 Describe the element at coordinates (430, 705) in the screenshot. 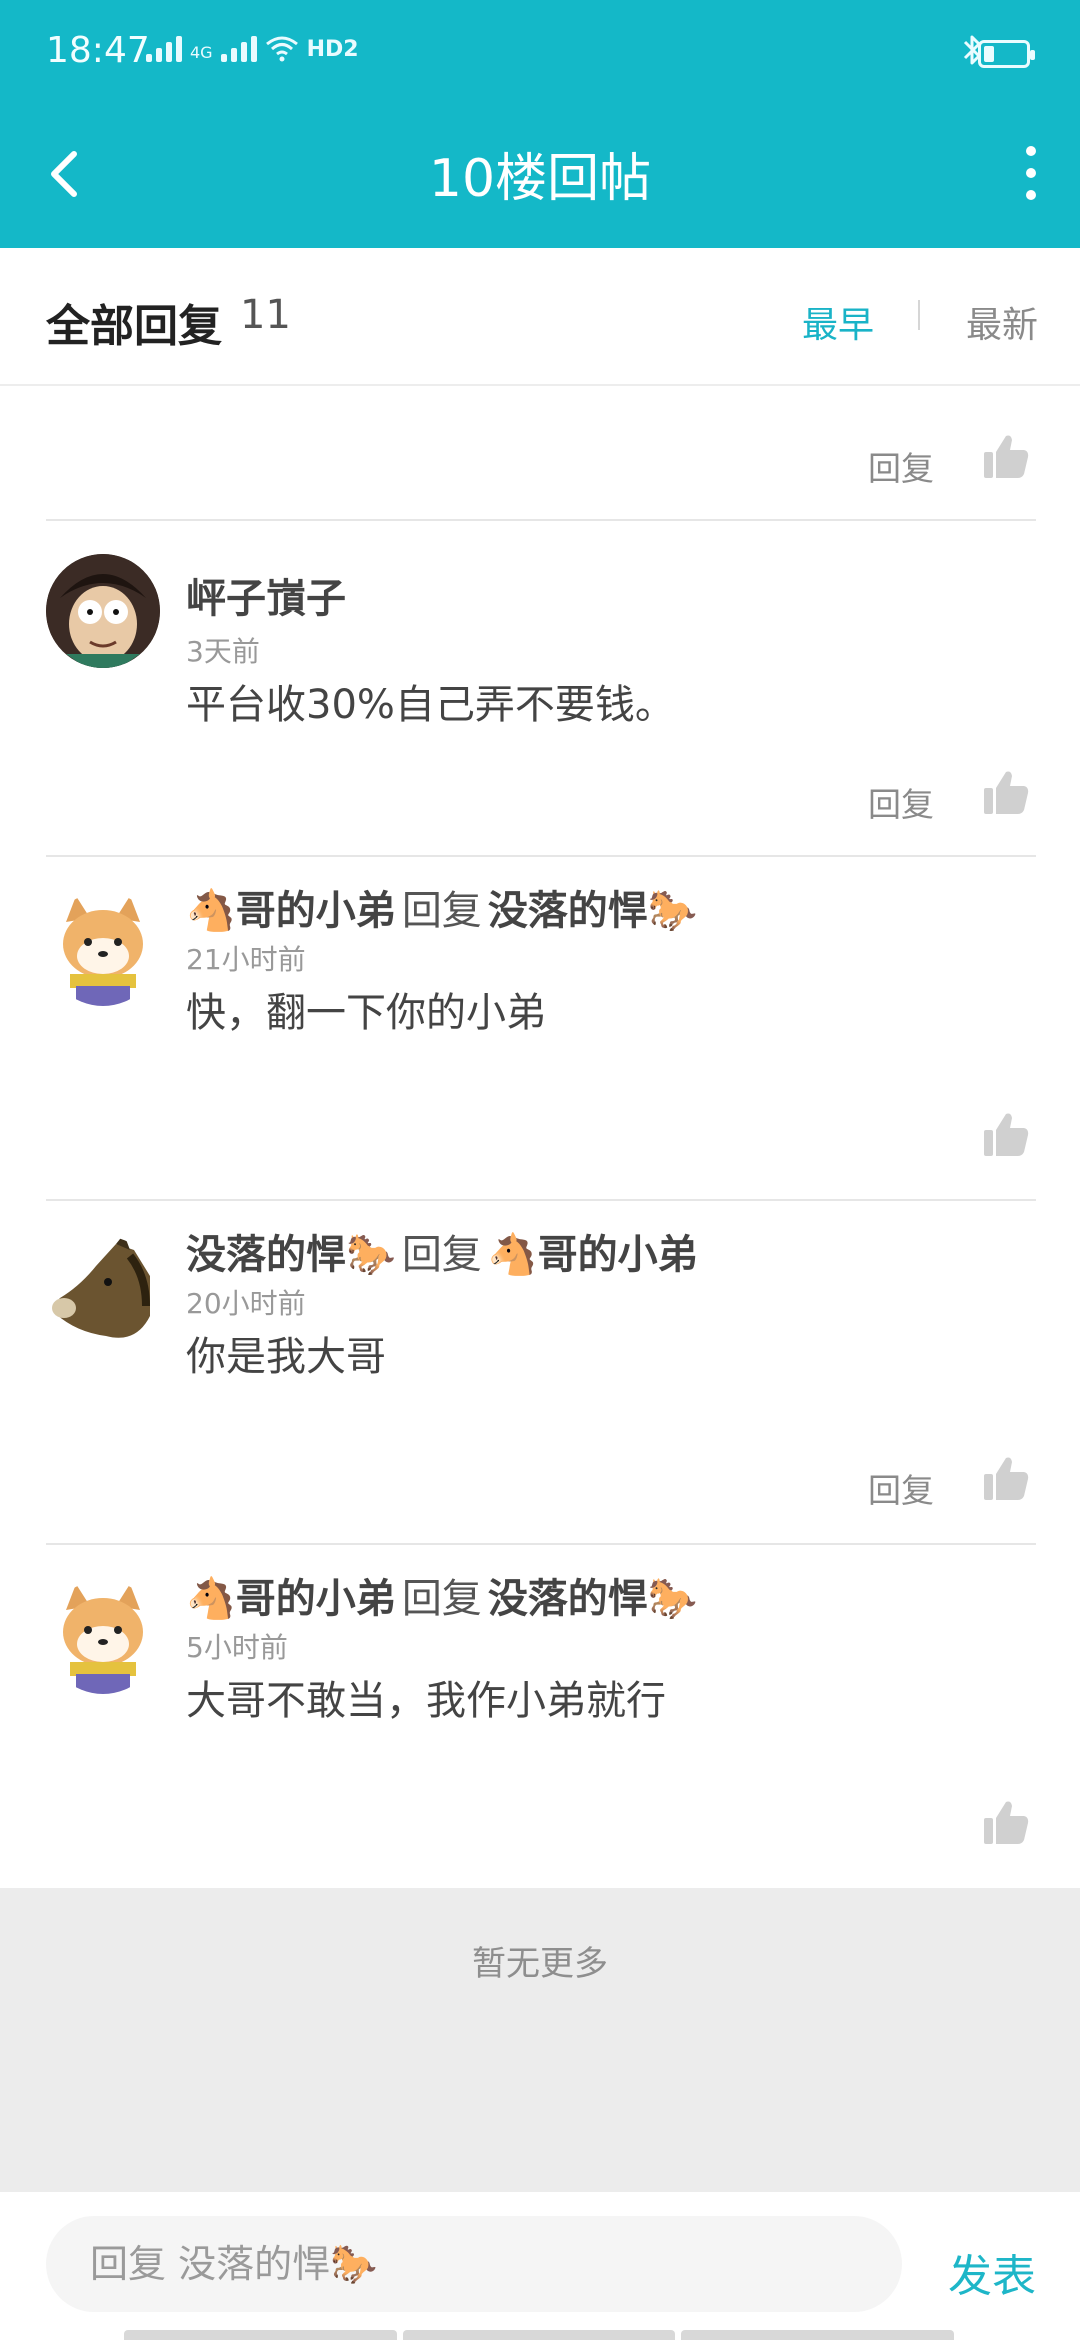

I see `comment-text: 平台收30%自己弄不要钱。` at that location.